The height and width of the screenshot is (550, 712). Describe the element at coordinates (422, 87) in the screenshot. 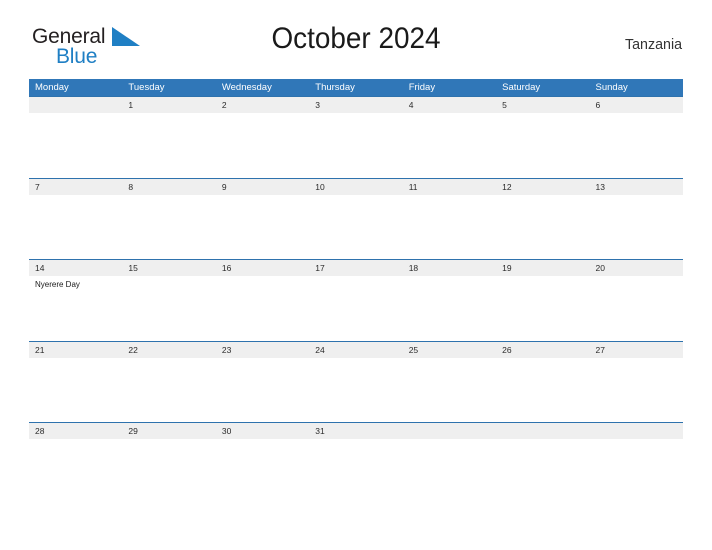

I see `weekday-header-friday: Friday` at that location.